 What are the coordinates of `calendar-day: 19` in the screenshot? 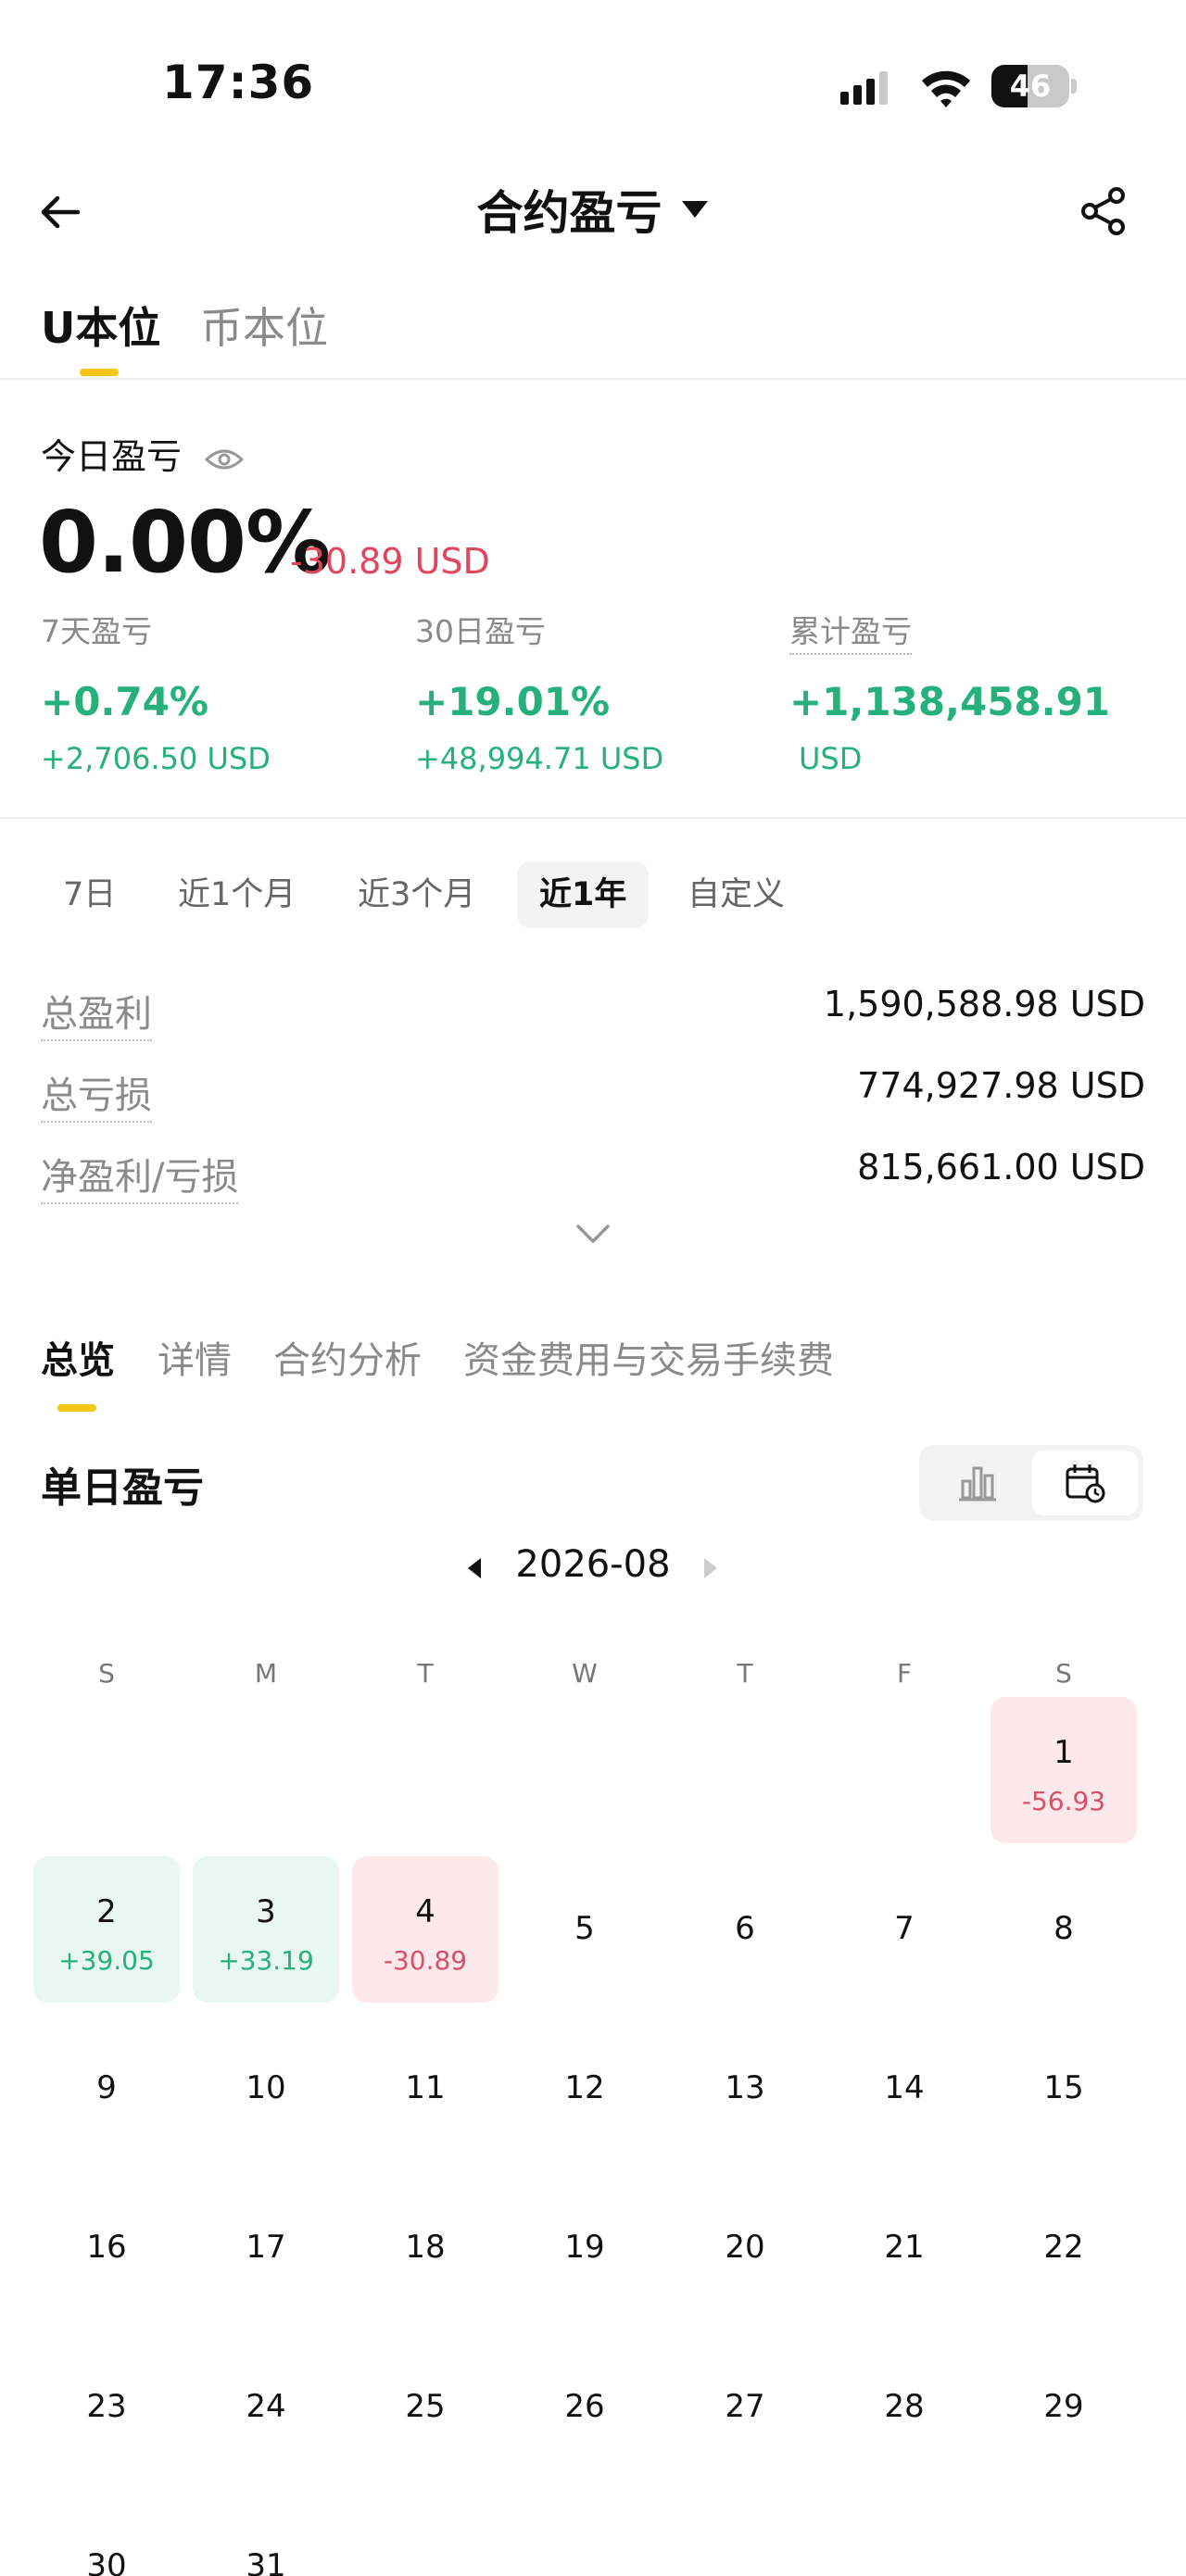 It's located at (584, 2248).